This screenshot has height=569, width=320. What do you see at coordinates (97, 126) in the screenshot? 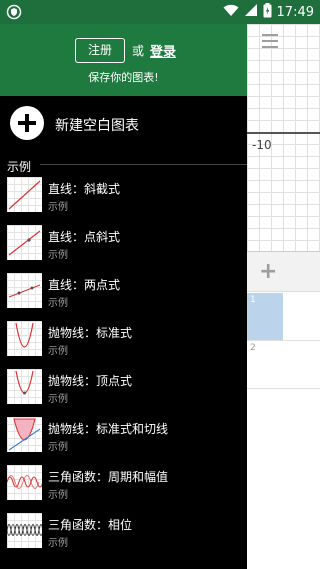
I see `new-blank-graph-label: 新建空白图表` at bounding box center [97, 126].